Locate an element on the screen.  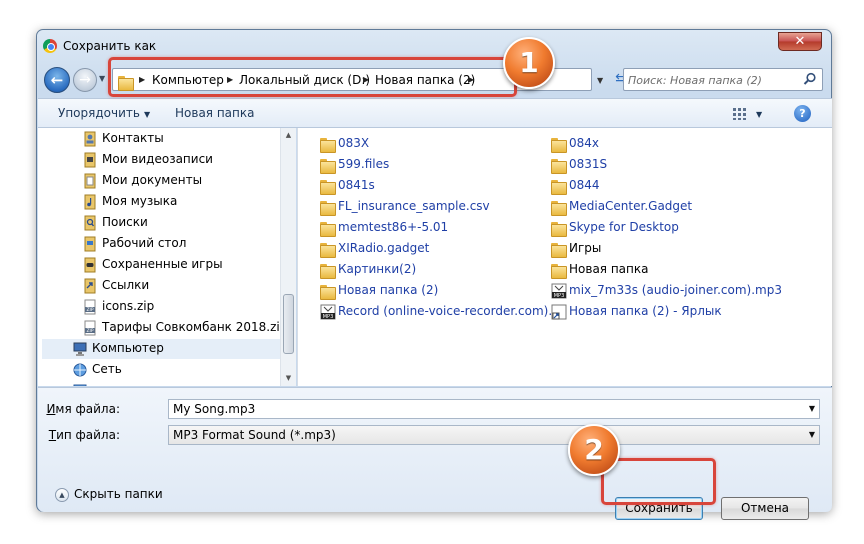
organize-button: Упорядочить ▼ is located at coordinates (104, 113).